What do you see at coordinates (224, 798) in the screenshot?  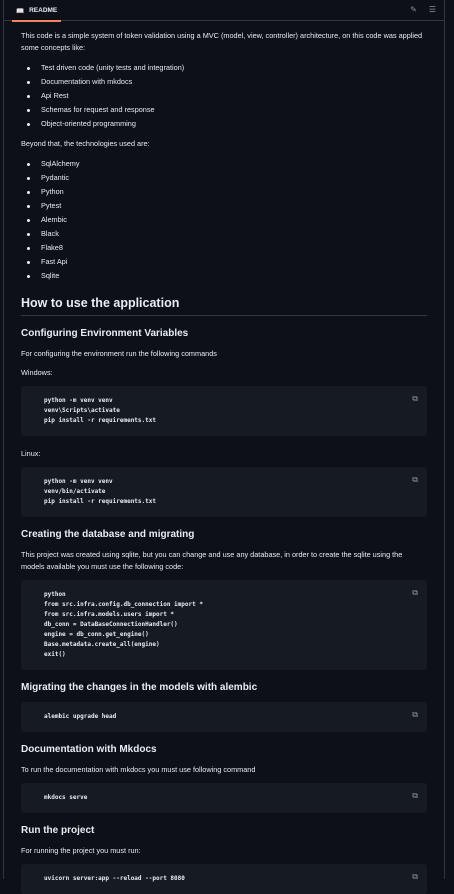 I see `code-block-docs: mkdocs serve ⧉` at bounding box center [224, 798].